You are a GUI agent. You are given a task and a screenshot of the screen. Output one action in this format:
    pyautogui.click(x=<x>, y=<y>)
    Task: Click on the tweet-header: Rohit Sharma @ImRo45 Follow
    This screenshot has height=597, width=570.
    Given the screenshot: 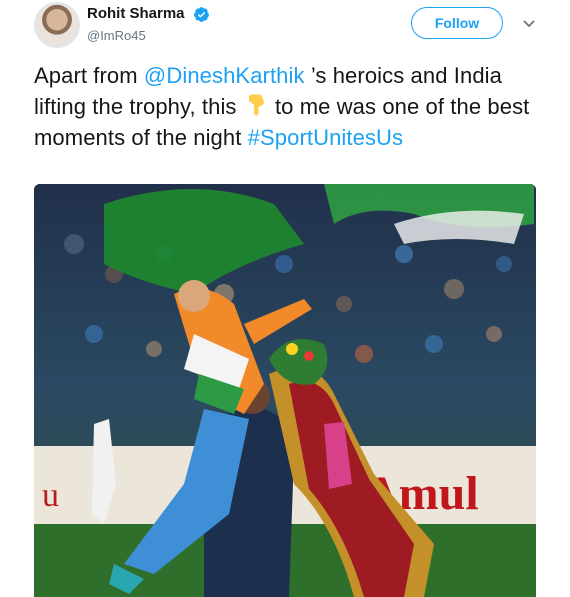 What is the action you would take?
    pyautogui.click(x=285, y=28)
    